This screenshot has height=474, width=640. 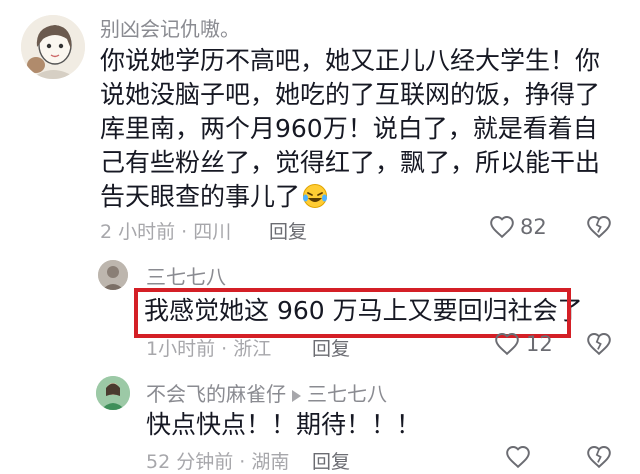 What do you see at coordinates (170, 27) in the screenshot?
I see `comment-1-username: 别凶会记仇嗷。` at bounding box center [170, 27].